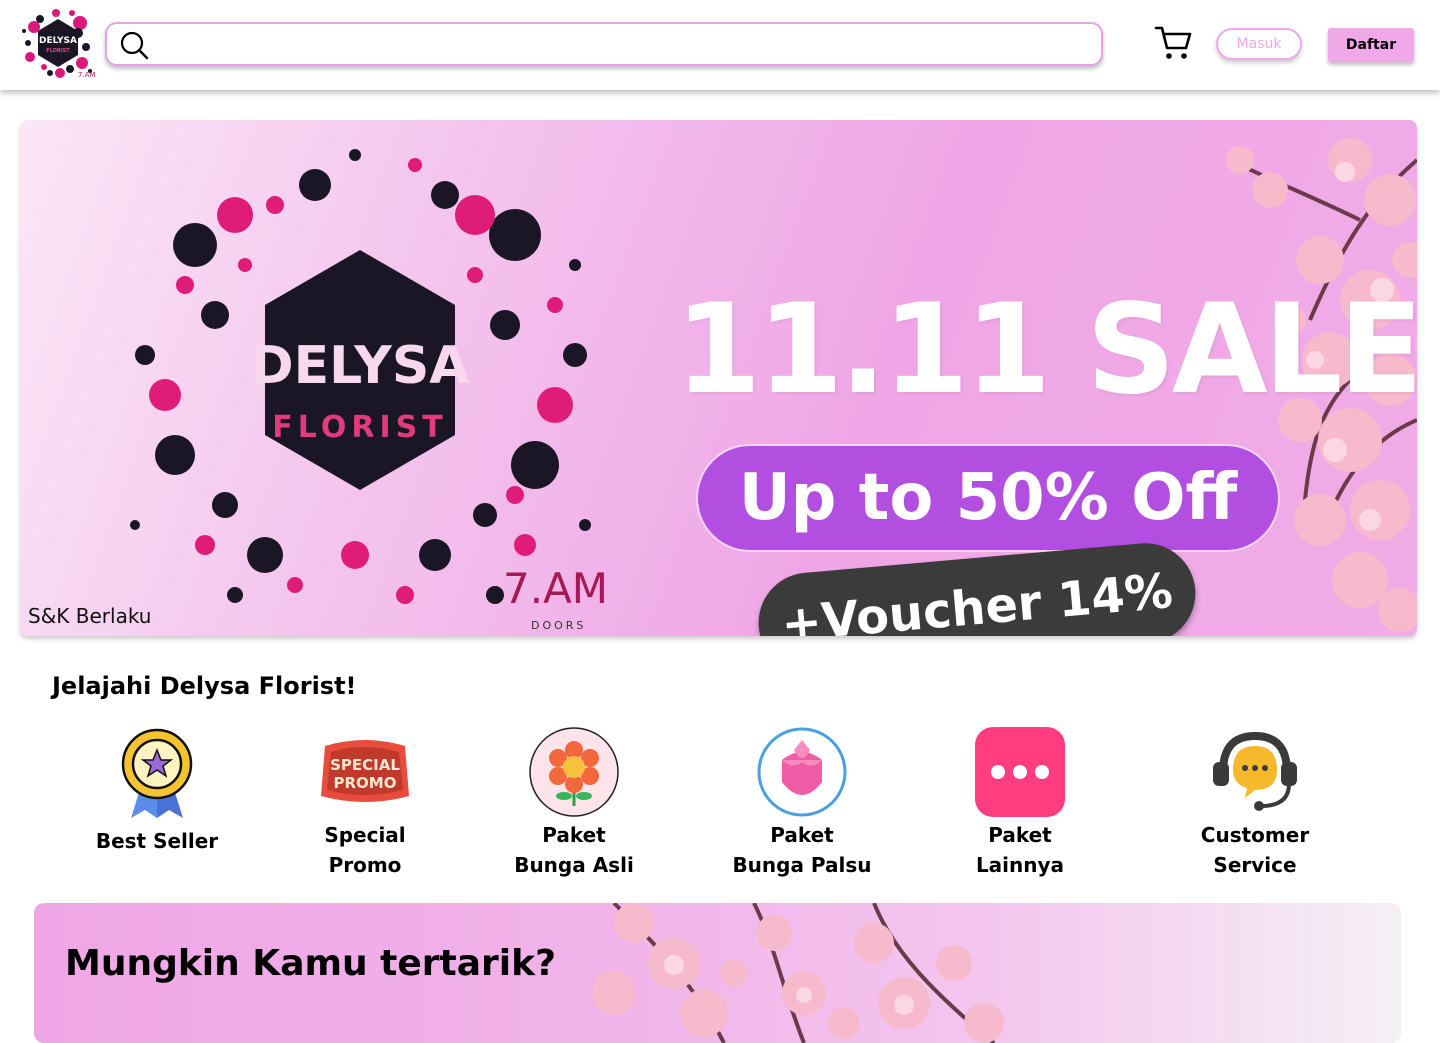 The image size is (1440, 1043). Describe the element at coordinates (365, 783) in the screenshot. I see `svg-text: PROMO` at that location.